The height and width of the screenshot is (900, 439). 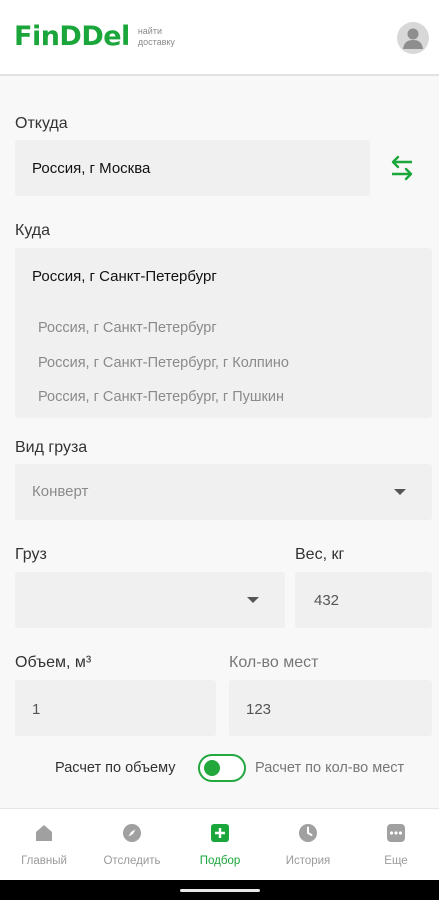 What do you see at coordinates (51, 447) in the screenshot?
I see `cargo-type-label: Вид груза` at bounding box center [51, 447].